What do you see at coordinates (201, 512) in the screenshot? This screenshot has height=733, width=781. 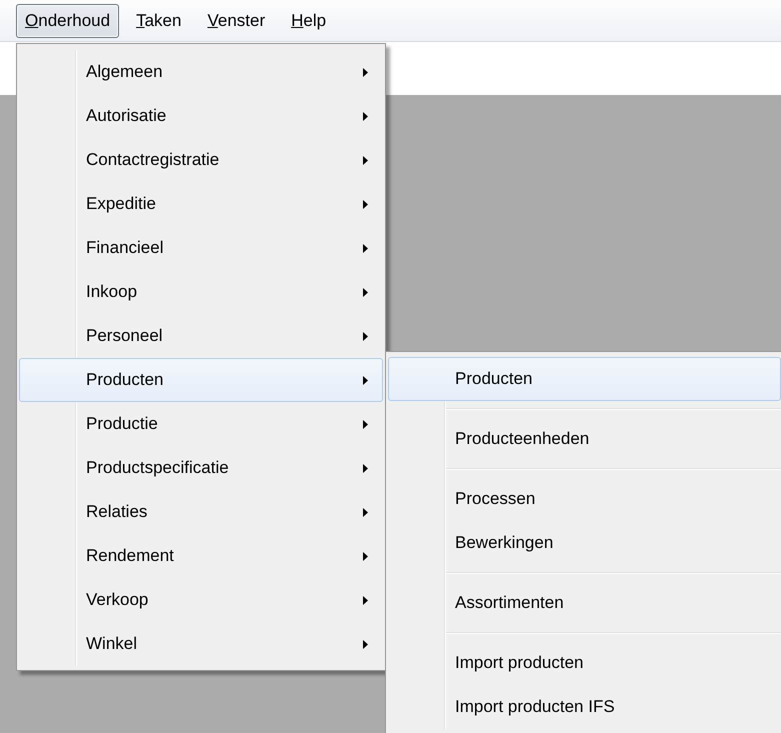 I see `menu-item: Relaties` at bounding box center [201, 512].